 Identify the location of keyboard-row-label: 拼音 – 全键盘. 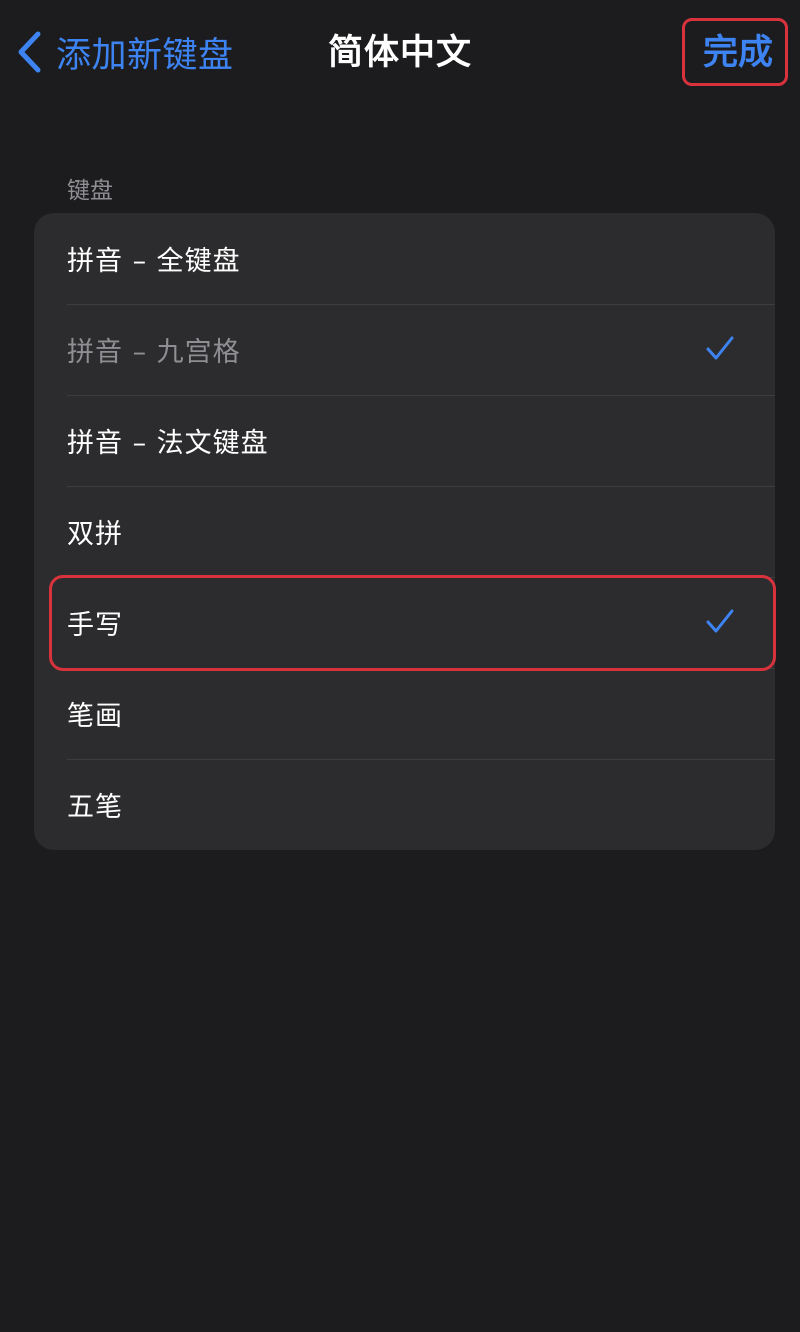
(154, 261).